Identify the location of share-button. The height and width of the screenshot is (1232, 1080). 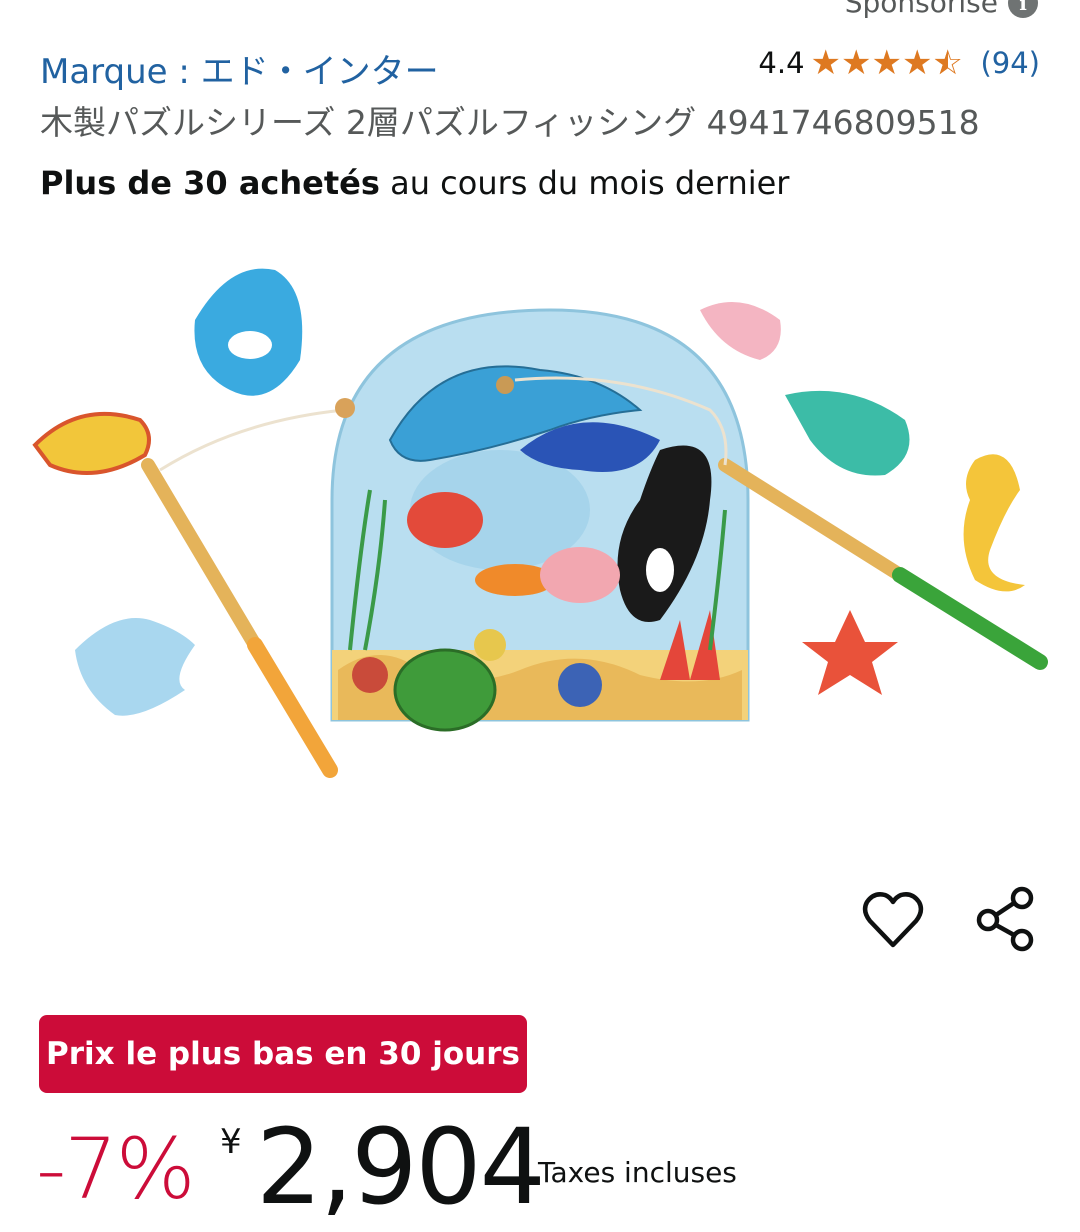
(1005, 919).